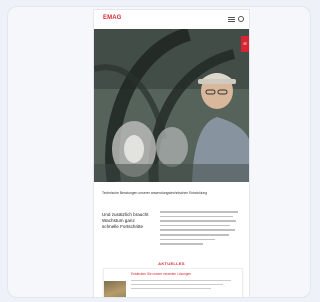  I want to click on teaser-card: Entdecken Sie unsere neuesten Lösungen, so click(173, 282).